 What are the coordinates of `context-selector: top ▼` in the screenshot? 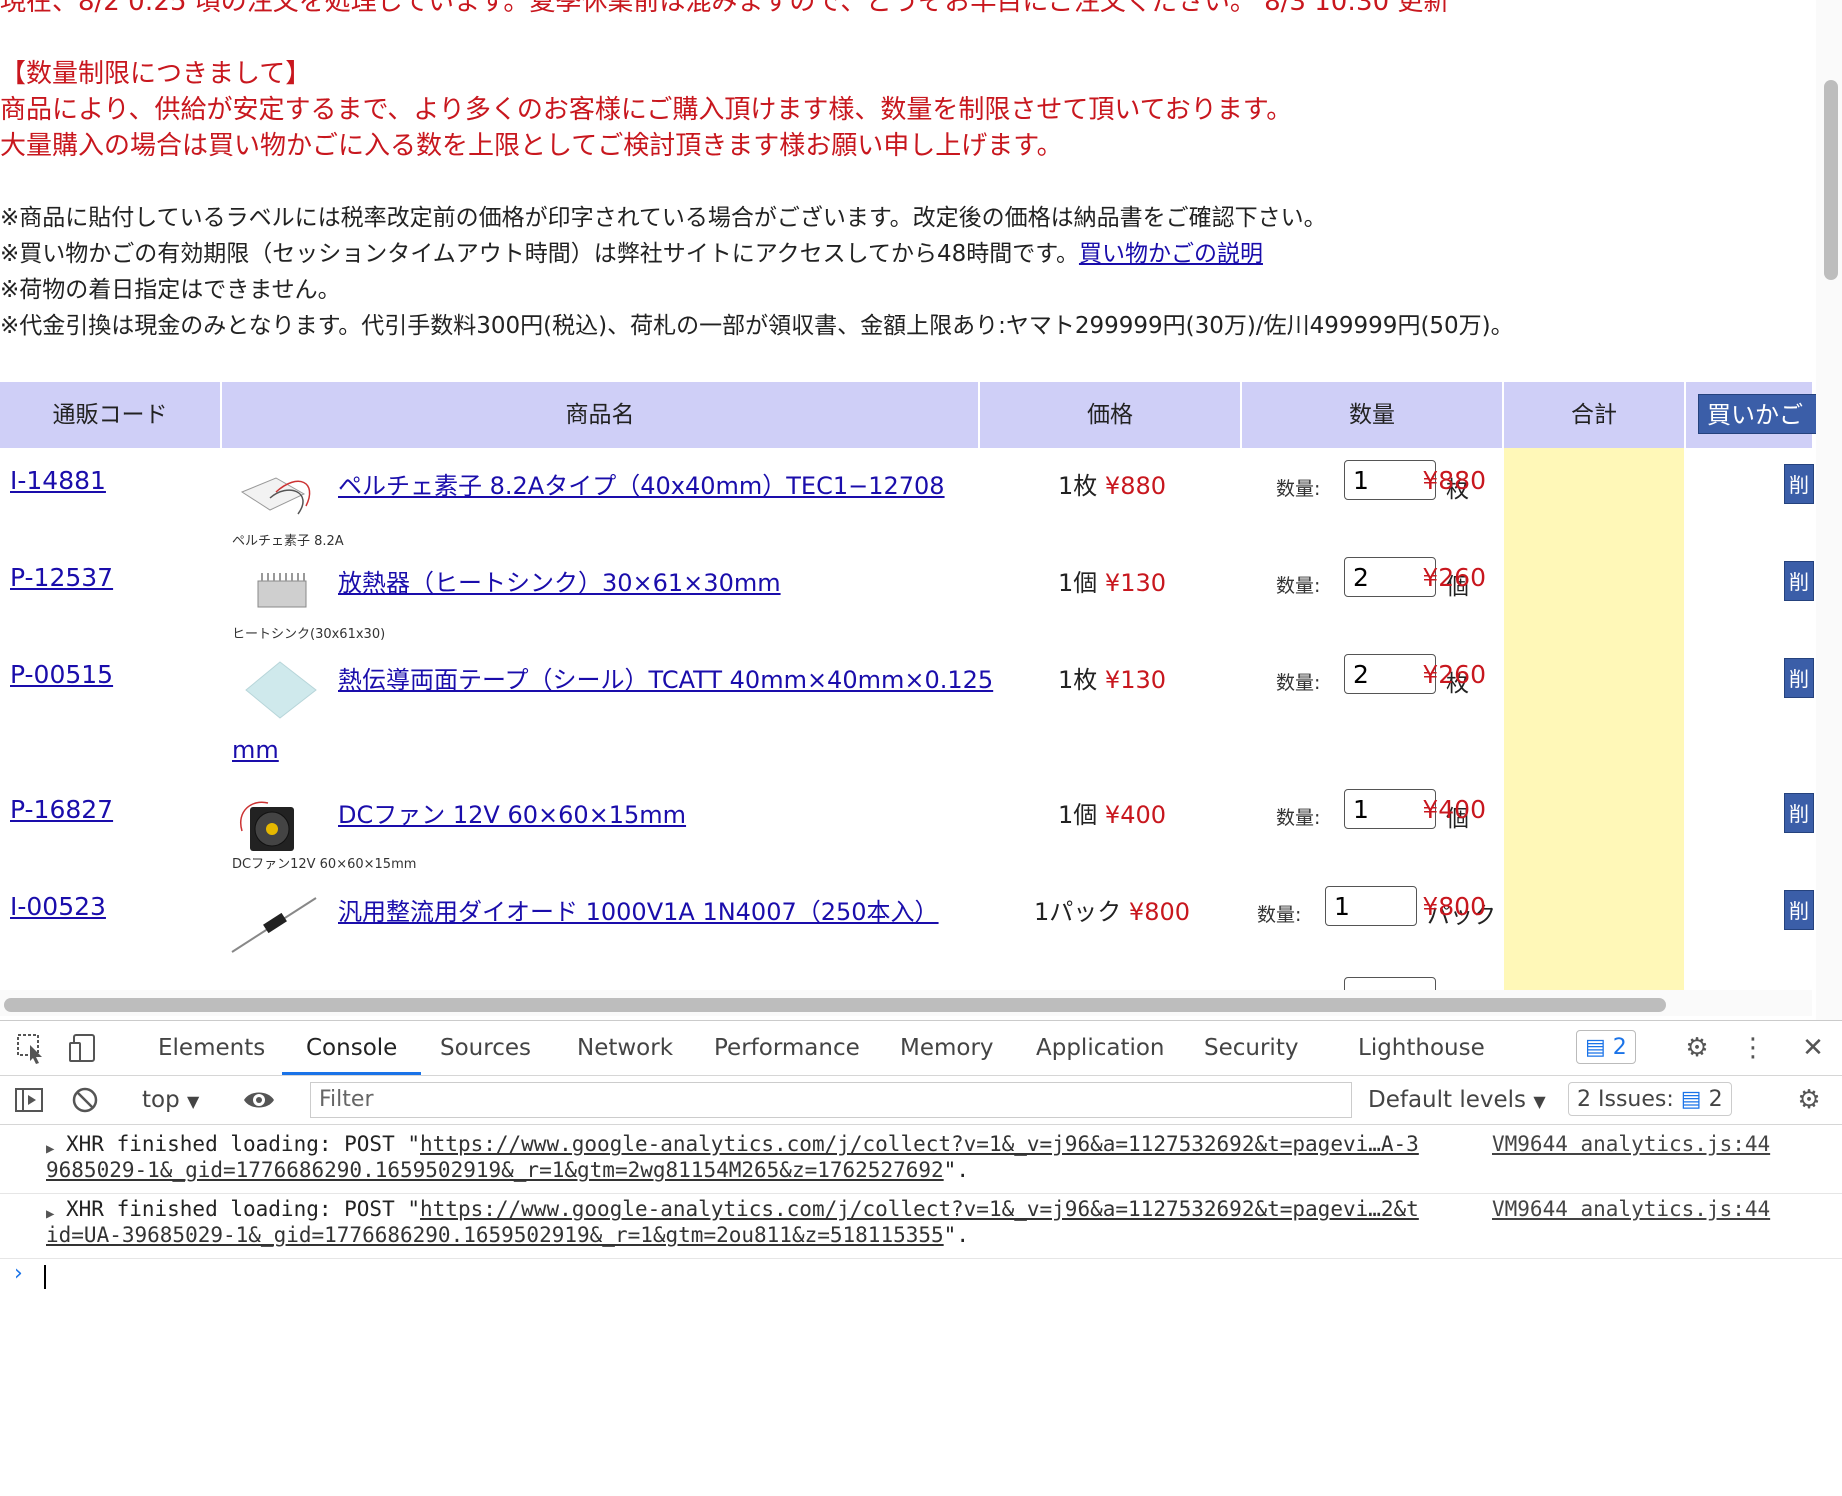 It's located at (170, 1100).